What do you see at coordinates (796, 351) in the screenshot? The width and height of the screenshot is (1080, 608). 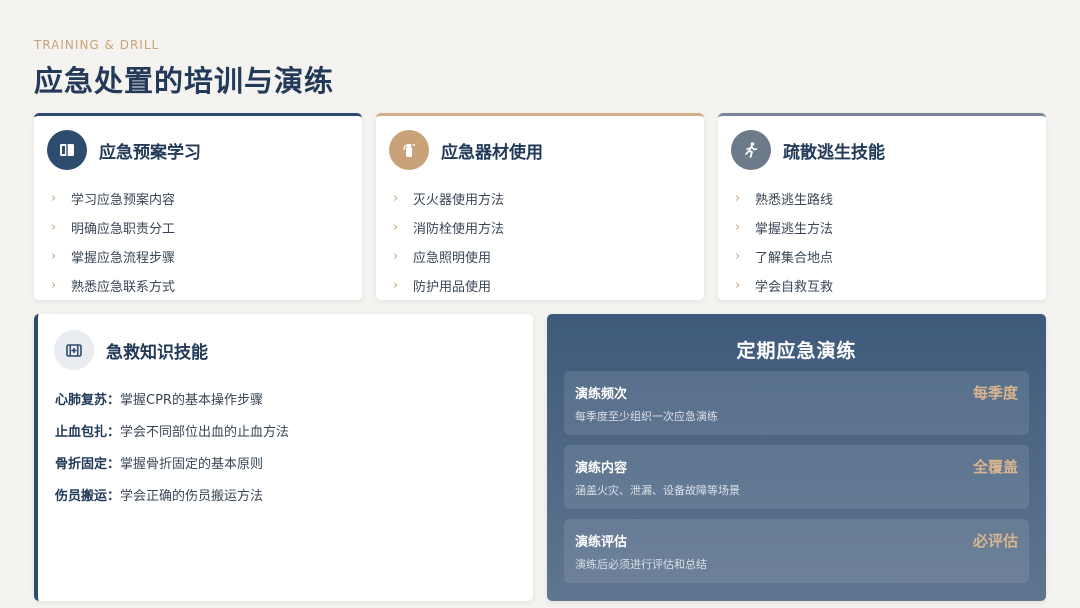 I see `drill-title: 定期应急演练` at bounding box center [796, 351].